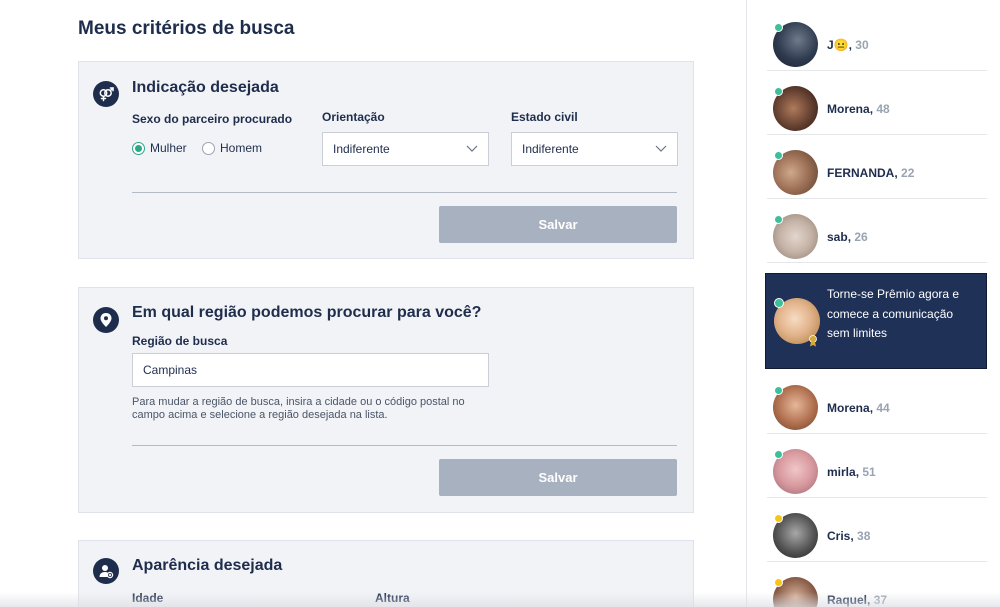 The height and width of the screenshot is (607, 1000). Describe the element at coordinates (871, 173) in the screenshot. I see `member-name: FERNANDA, 22` at that location.